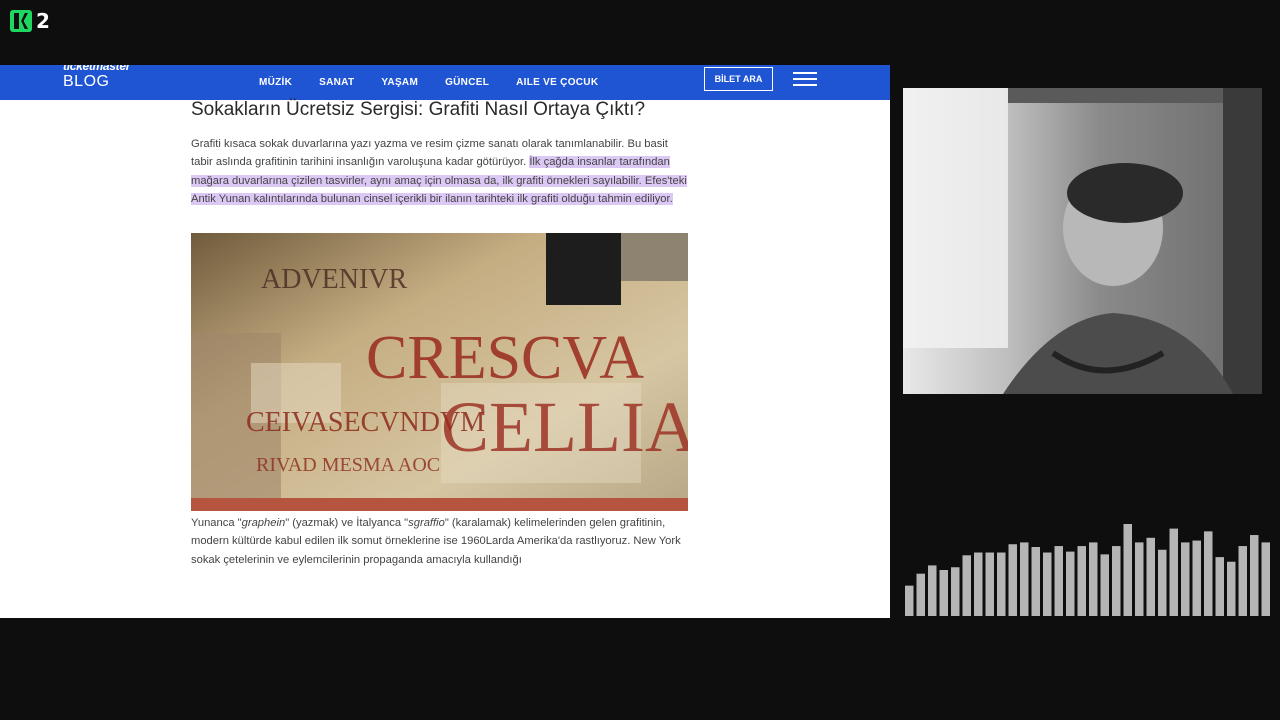  What do you see at coordinates (467, 82) in the screenshot?
I see `nav-link-guncel: GÜNCEL` at bounding box center [467, 82].